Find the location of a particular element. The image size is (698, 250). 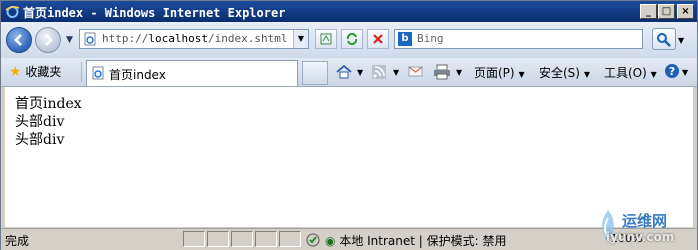

close-button: × is located at coordinates (685, 11).